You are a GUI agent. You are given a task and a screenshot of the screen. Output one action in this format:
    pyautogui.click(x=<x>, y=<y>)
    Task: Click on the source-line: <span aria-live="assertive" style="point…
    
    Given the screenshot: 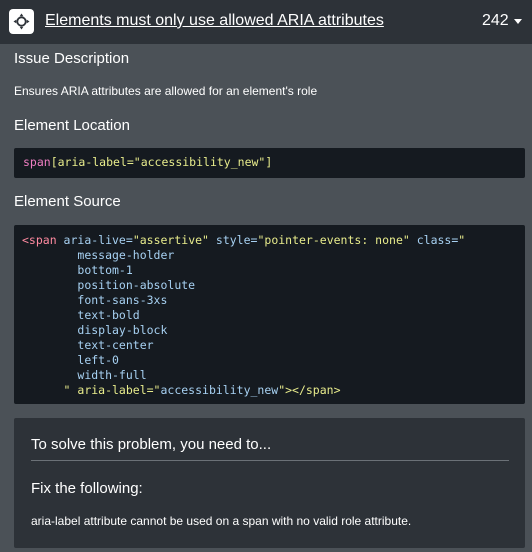 What is the action you would take?
    pyautogui.click(x=244, y=240)
    